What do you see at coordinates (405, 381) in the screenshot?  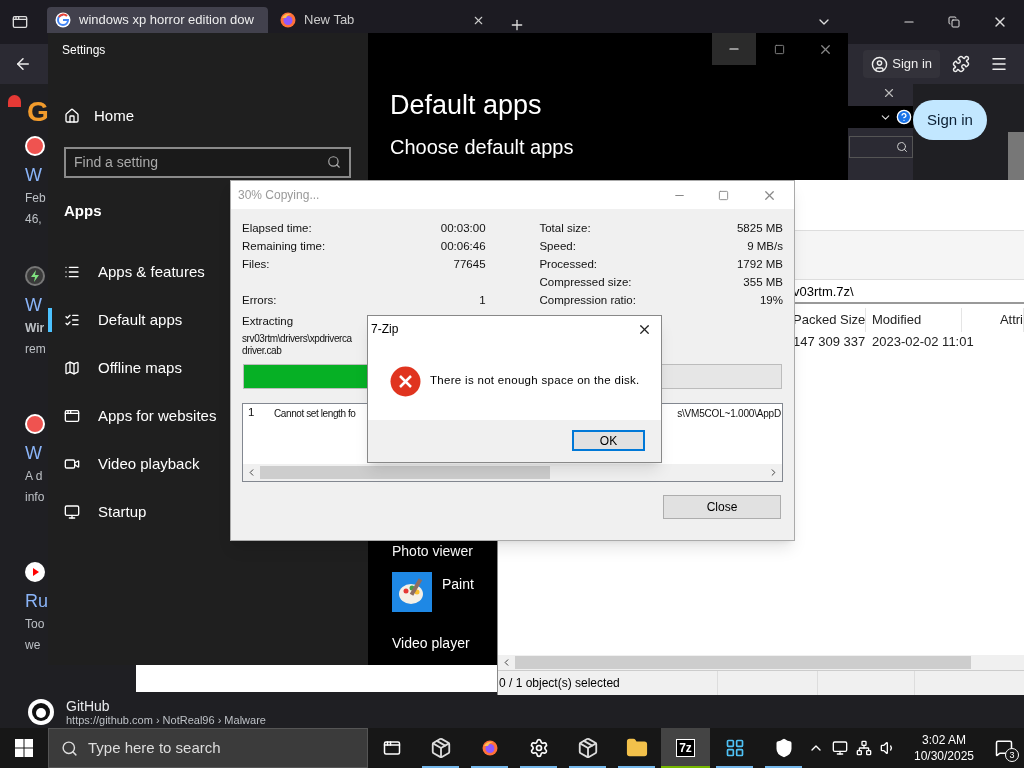 I see `error-icon` at bounding box center [405, 381].